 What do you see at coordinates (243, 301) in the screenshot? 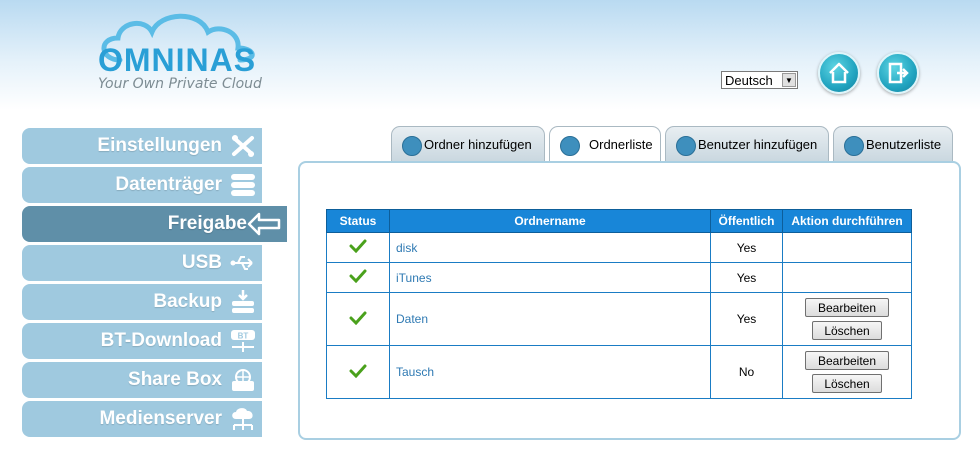
I see `backup-icon` at bounding box center [243, 301].